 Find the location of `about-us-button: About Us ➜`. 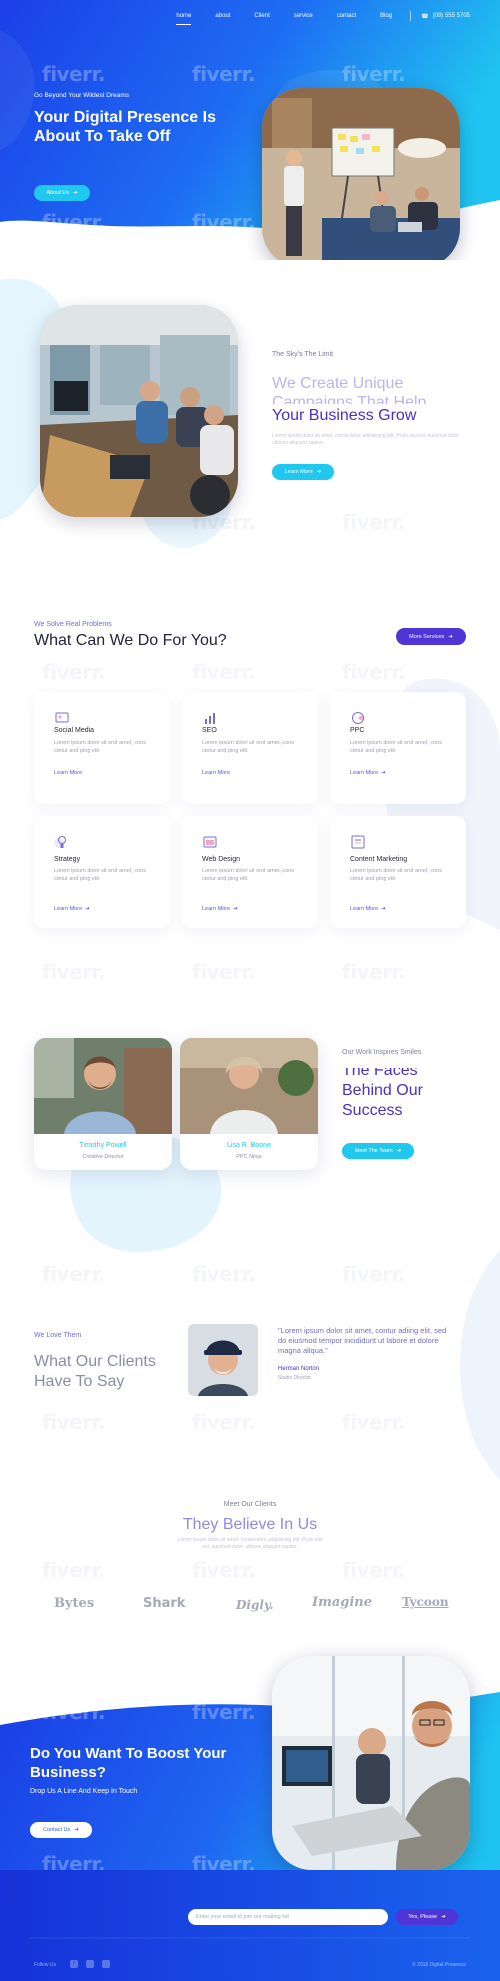

about-us-button: About Us ➜ is located at coordinates (62, 193).